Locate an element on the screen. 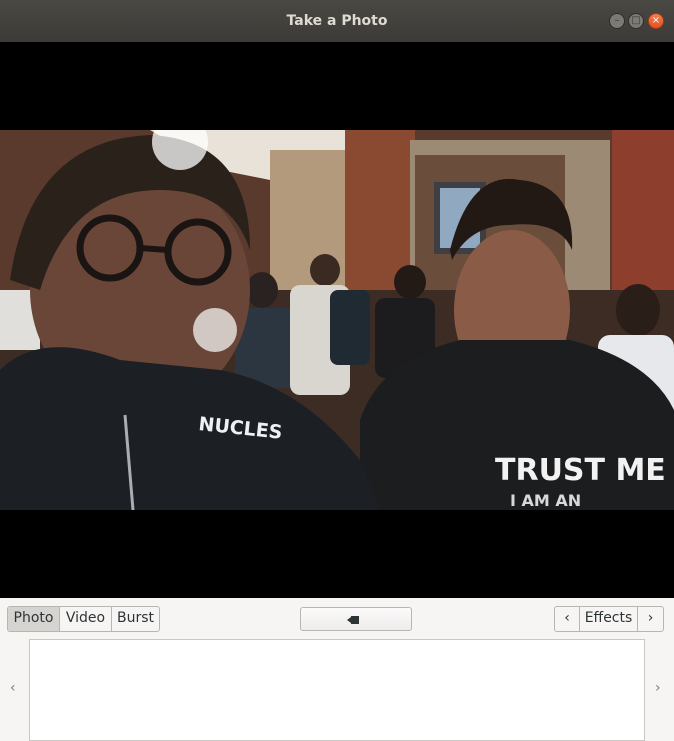 The image size is (674, 741). gallery-prev-icon: ‹ is located at coordinates (13, 688).